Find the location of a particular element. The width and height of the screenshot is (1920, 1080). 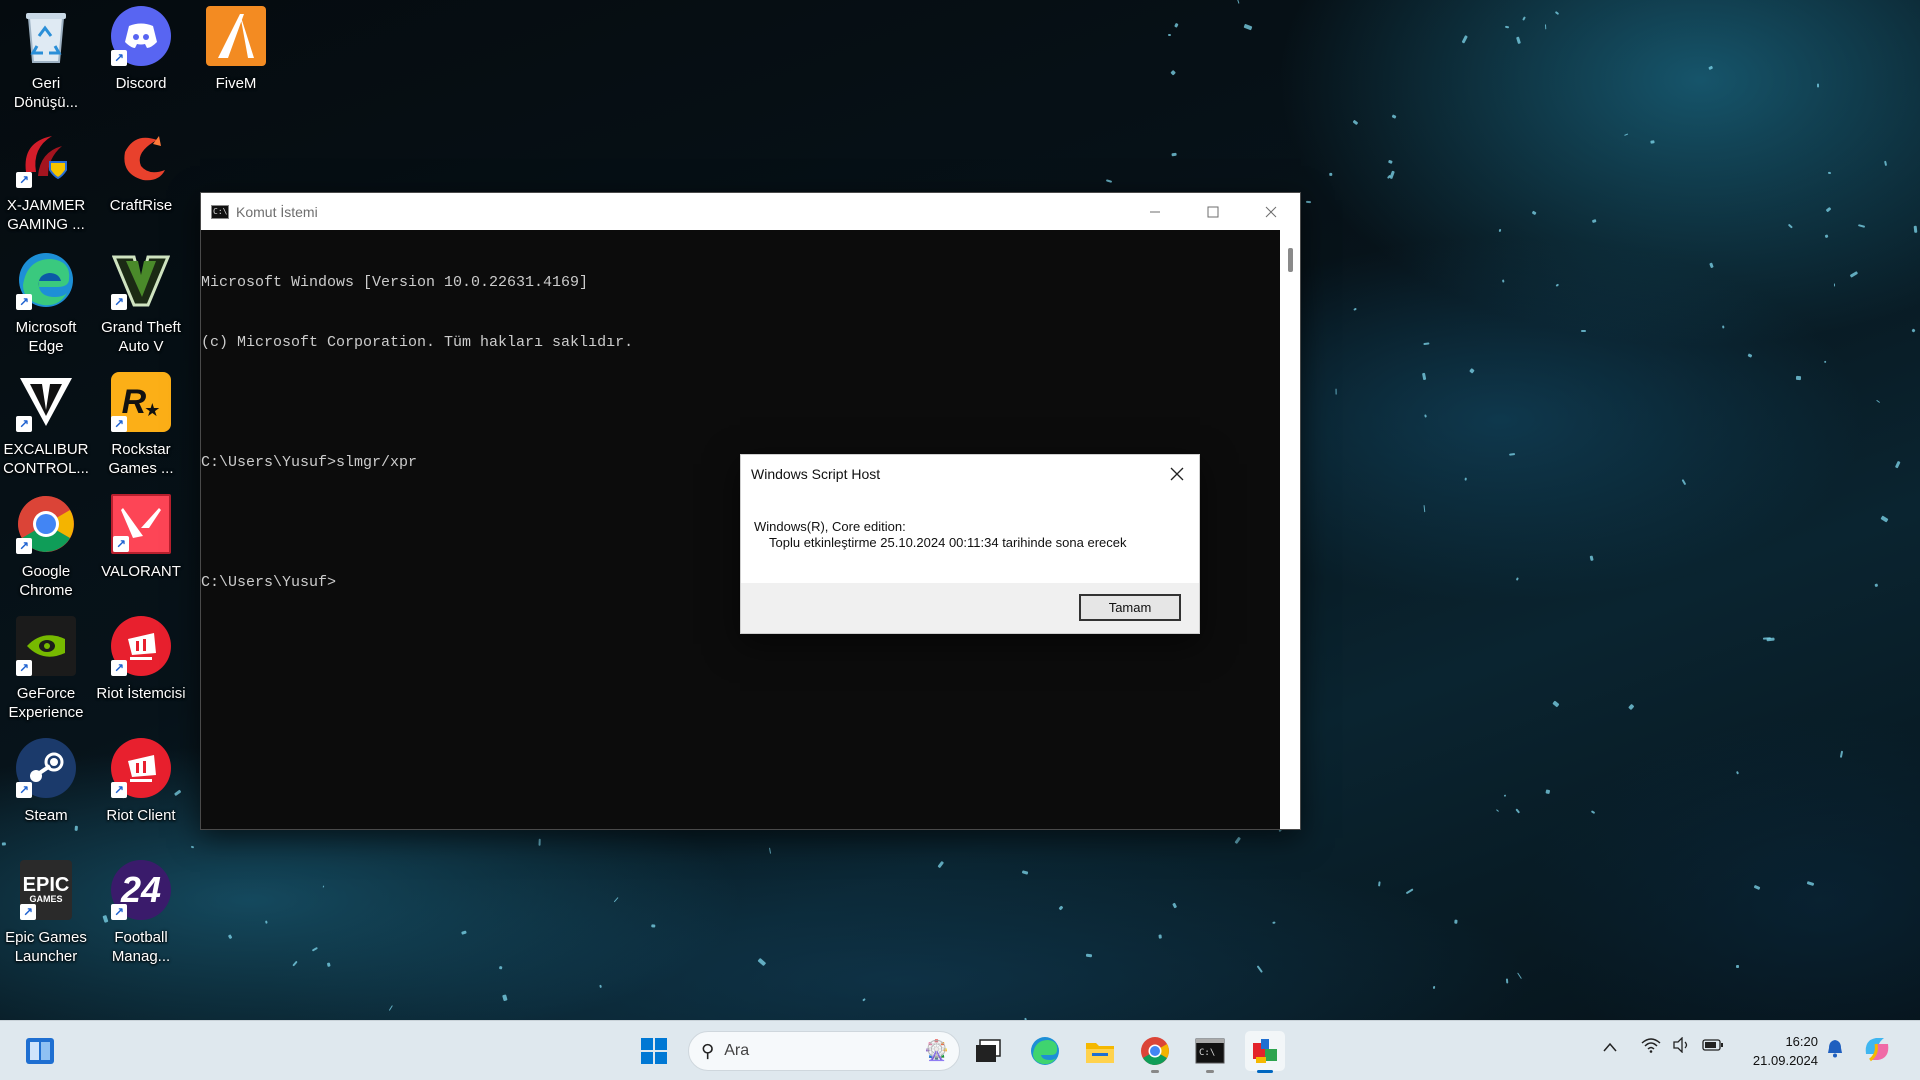

vertical-scrollbar is located at coordinates (1290, 529).